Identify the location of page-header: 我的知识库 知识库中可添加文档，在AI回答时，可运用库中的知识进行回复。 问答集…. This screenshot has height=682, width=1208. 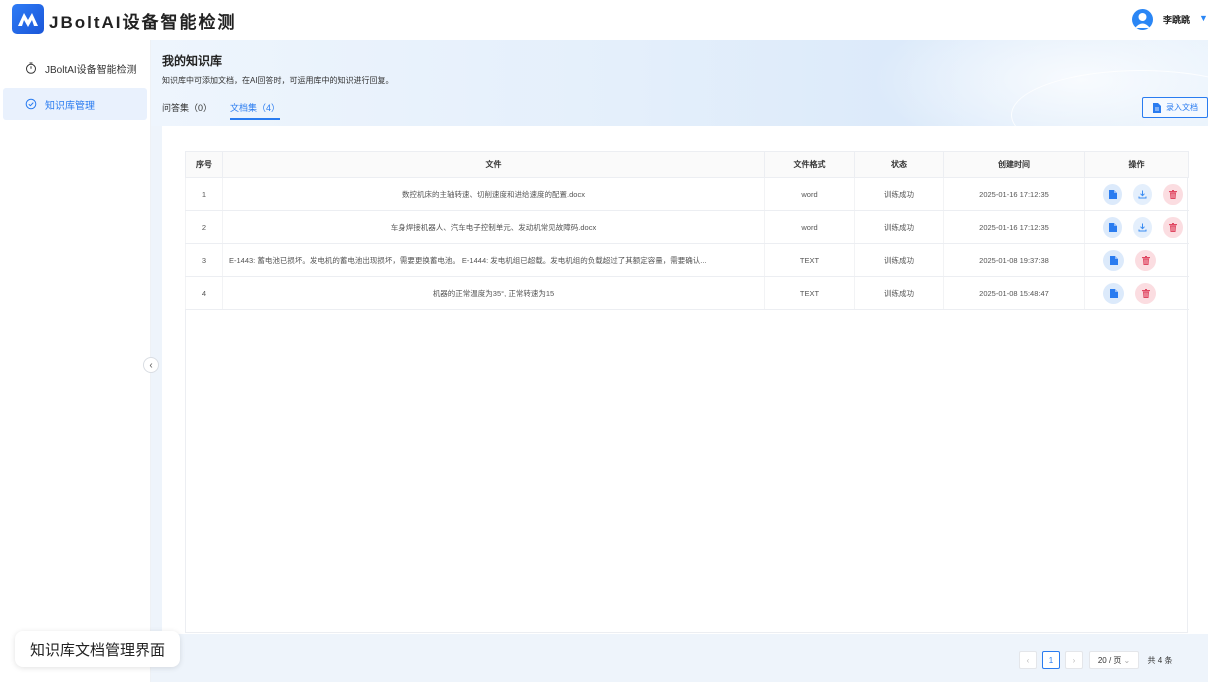
(679, 85).